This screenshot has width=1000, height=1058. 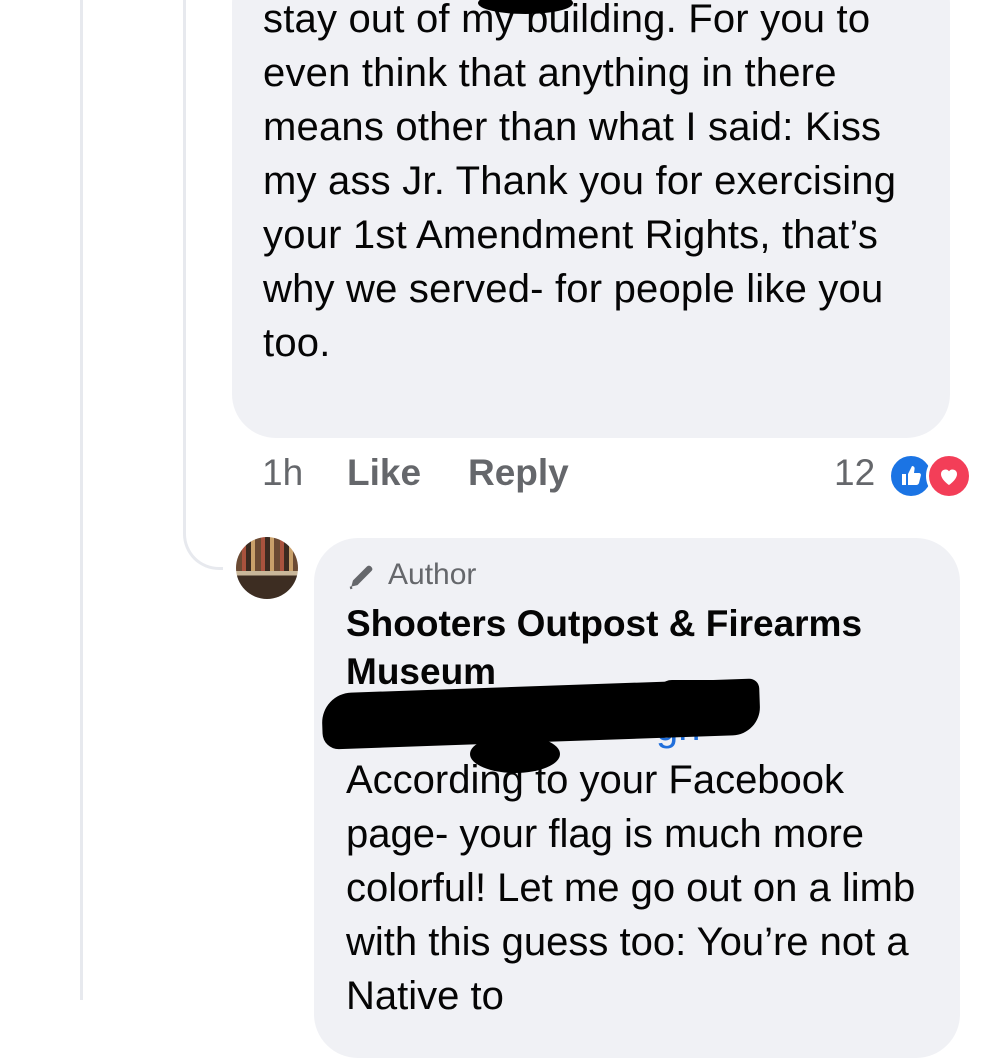 What do you see at coordinates (432, 574) in the screenshot?
I see `author-label: Author` at bounding box center [432, 574].